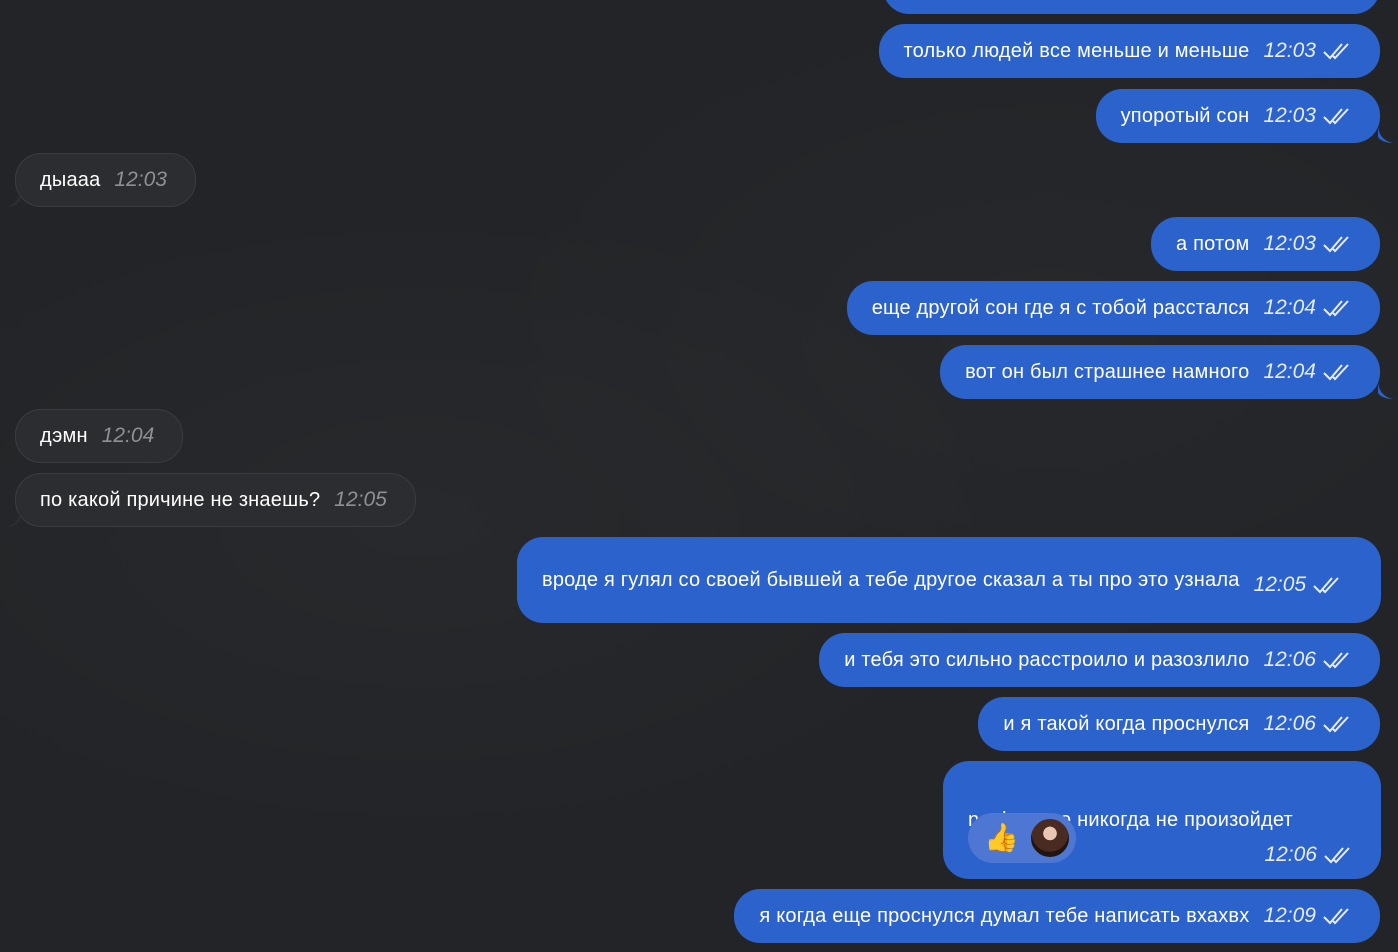 This screenshot has height=952, width=1398. Describe the element at coordinates (1076, 50) in the screenshot. I see `message-text: только людей все меньше и меньше` at that location.